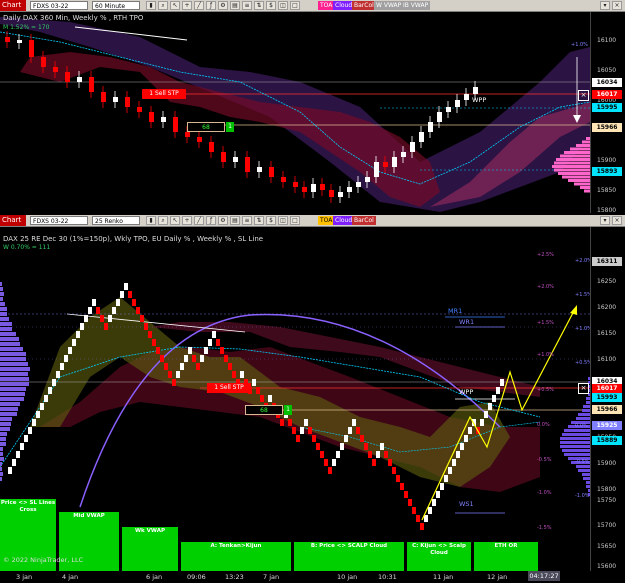 Image resolution: width=625 pixels, height=583 pixels. I want to click on w-vwap-toggle: W VWAP, so click(389, 5).